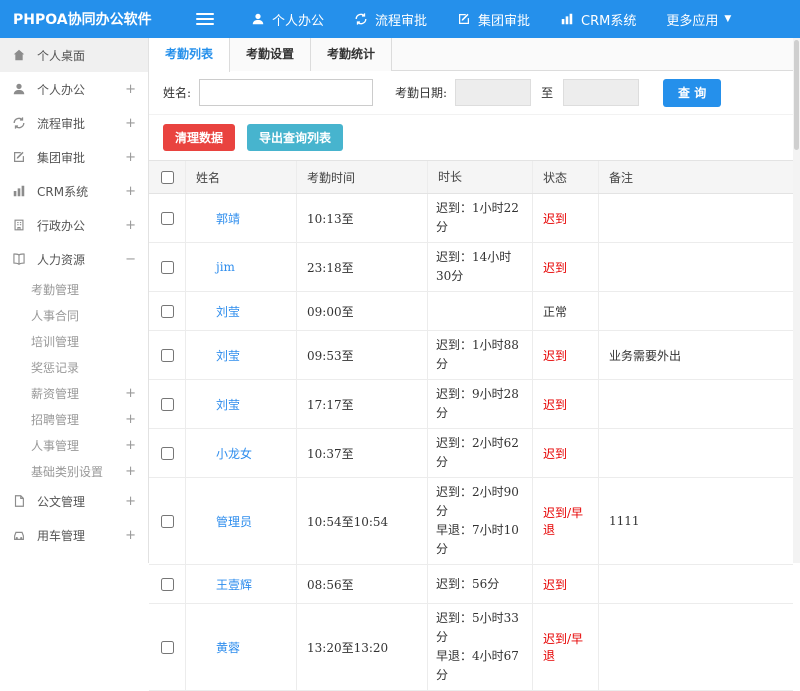  What do you see at coordinates (167, 177) in the screenshot?
I see `select-all-checkbox` at bounding box center [167, 177].